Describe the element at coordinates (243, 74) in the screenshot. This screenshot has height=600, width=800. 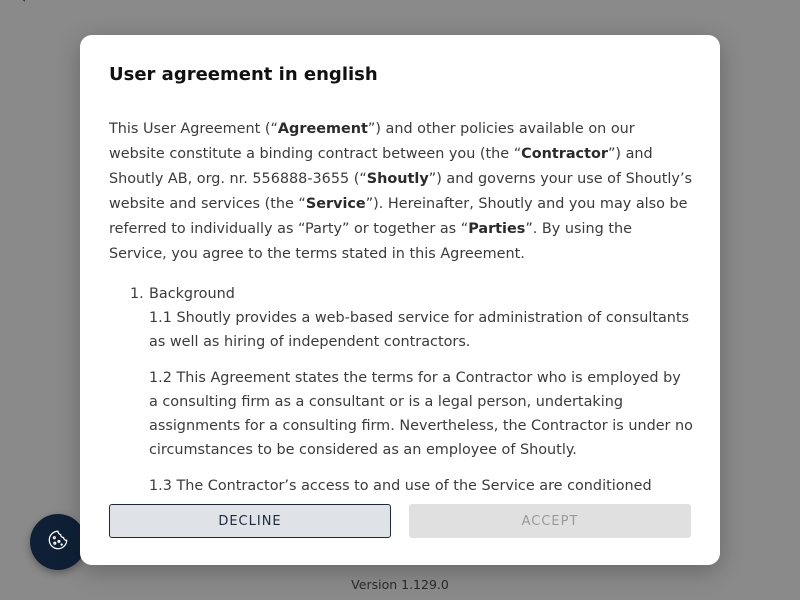
I see `dialog-title: User agreement in english` at that location.